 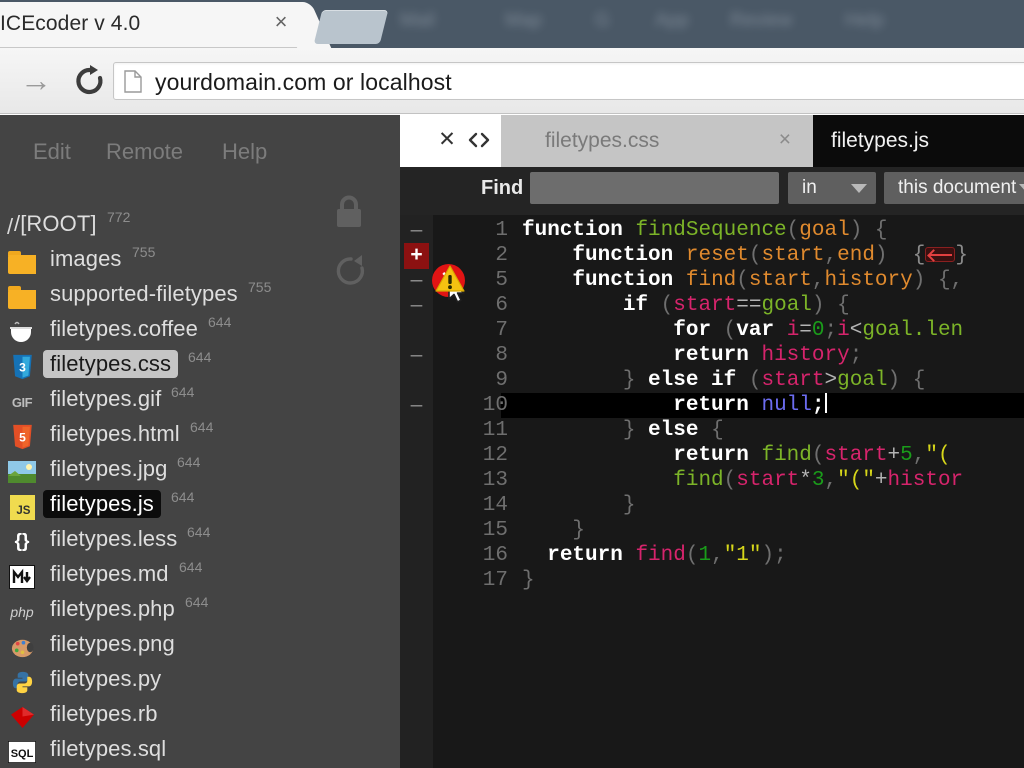 What do you see at coordinates (712, 305) in the screenshot?
I see `code-line: 6 if (start==goal) {` at bounding box center [712, 305].